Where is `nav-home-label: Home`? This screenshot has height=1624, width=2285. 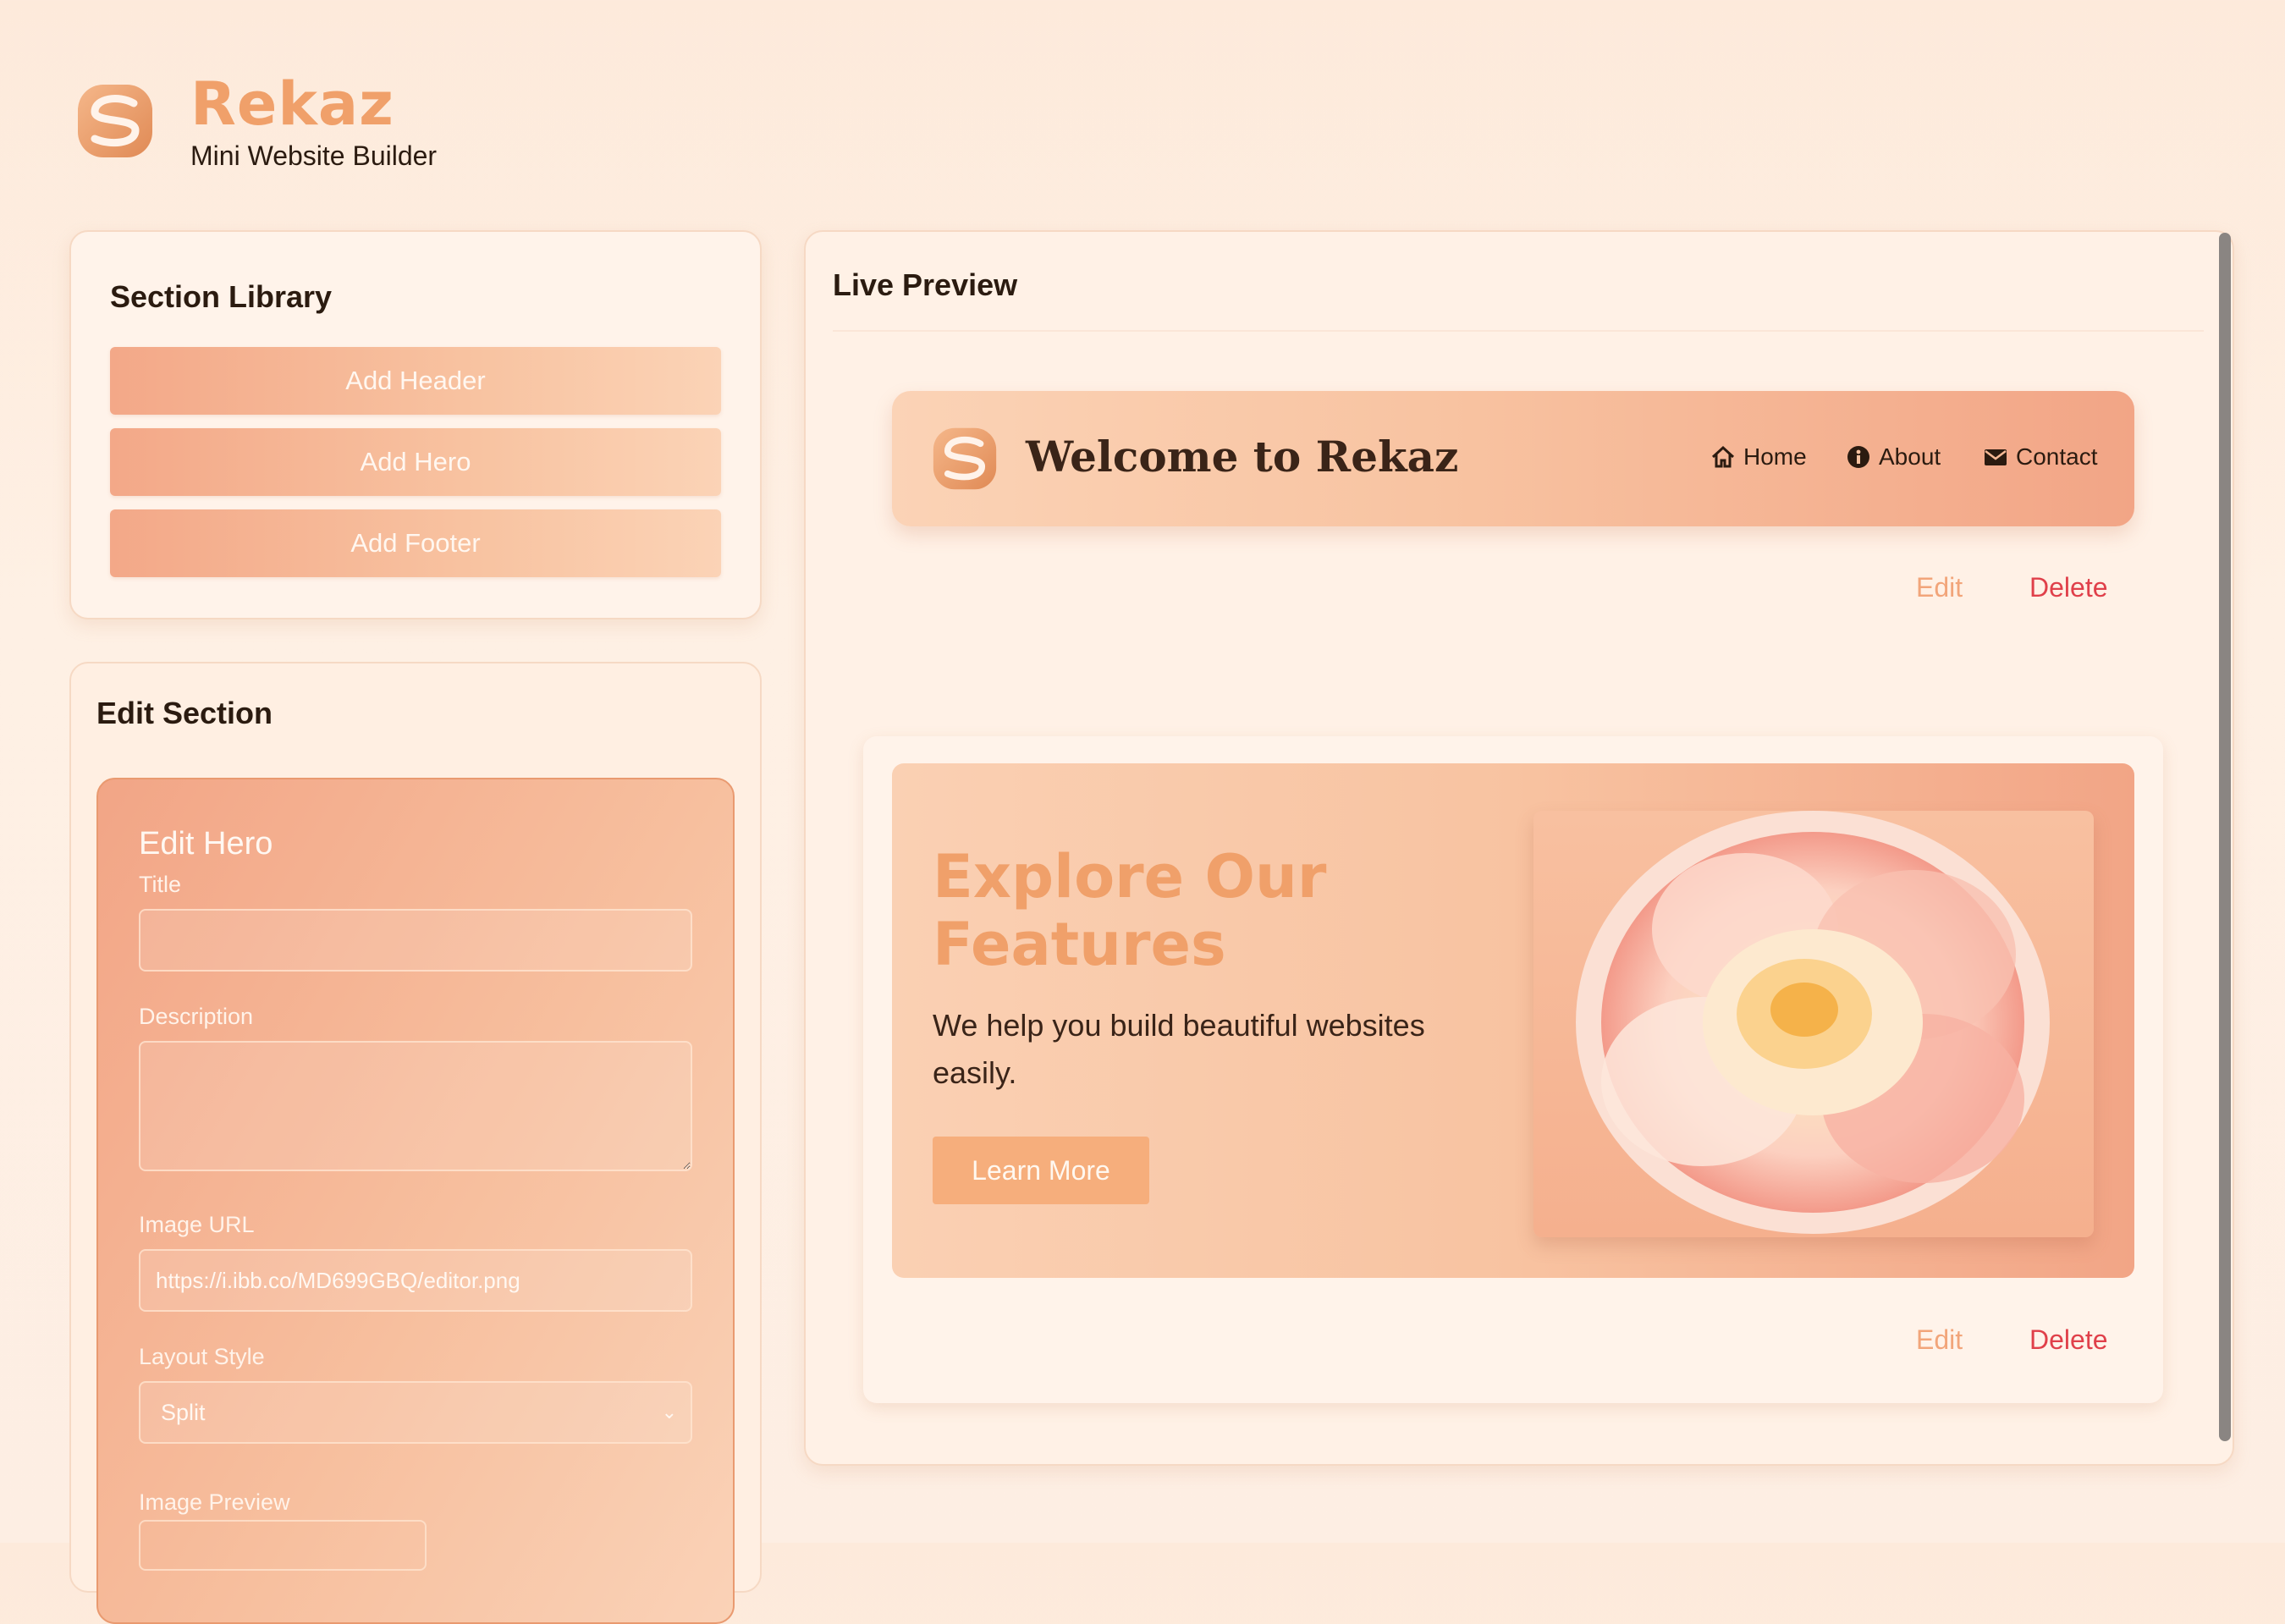 nav-home-label: Home is located at coordinates (1775, 457).